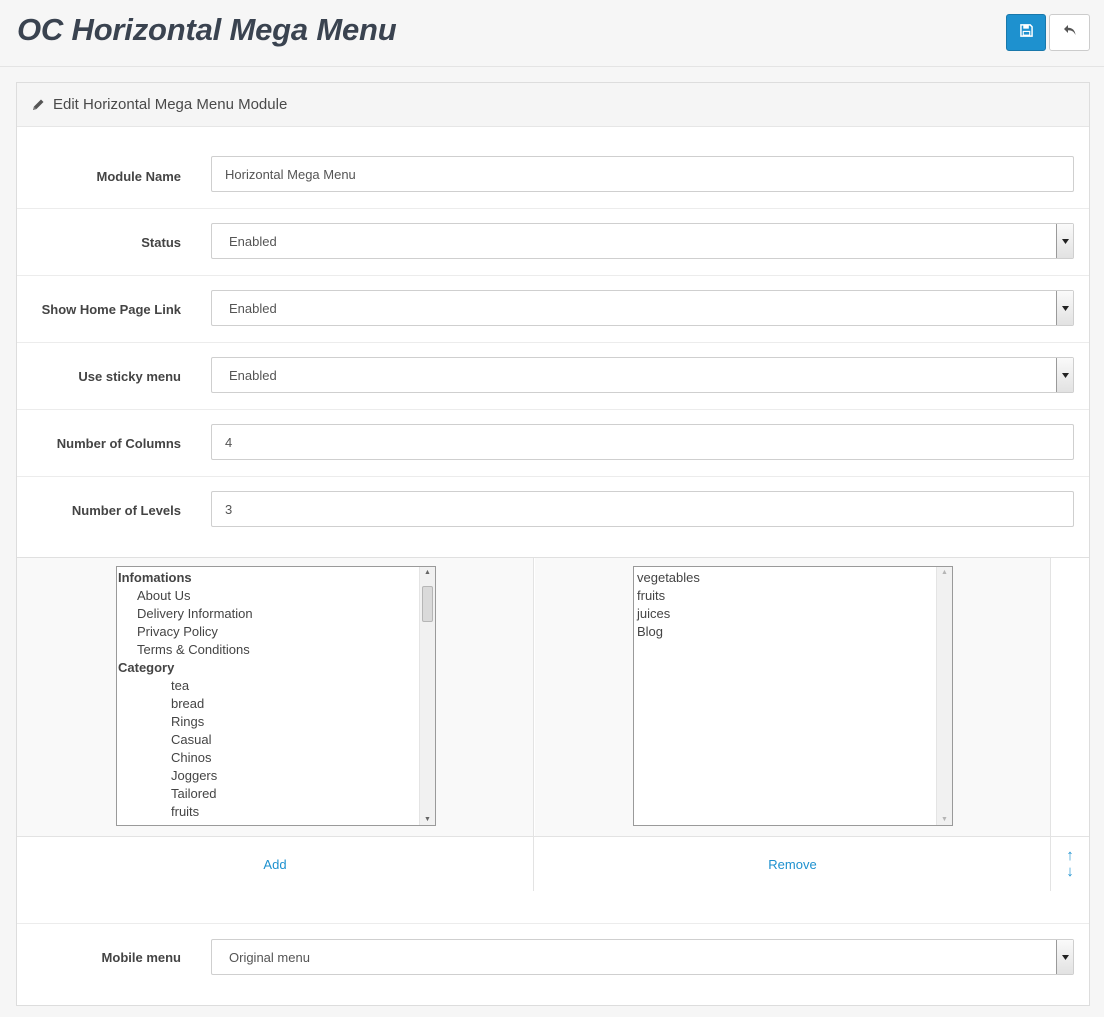 Image resolution: width=1104 pixels, height=1017 pixels. What do you see at coordinates (267, 686) in the screenshot?
I see `list-item: tea` at bounding box center [267, 686].